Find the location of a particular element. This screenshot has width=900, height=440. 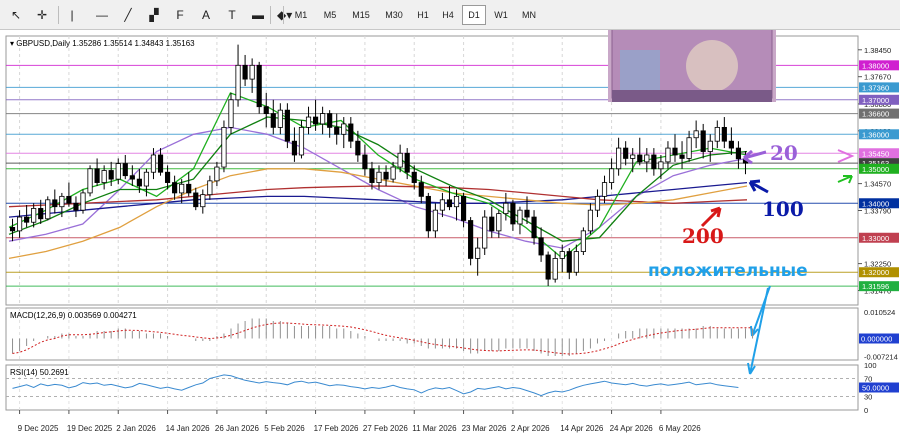

x-tick-label: 2 Apr 2026 is located at coordinates (530, 428).